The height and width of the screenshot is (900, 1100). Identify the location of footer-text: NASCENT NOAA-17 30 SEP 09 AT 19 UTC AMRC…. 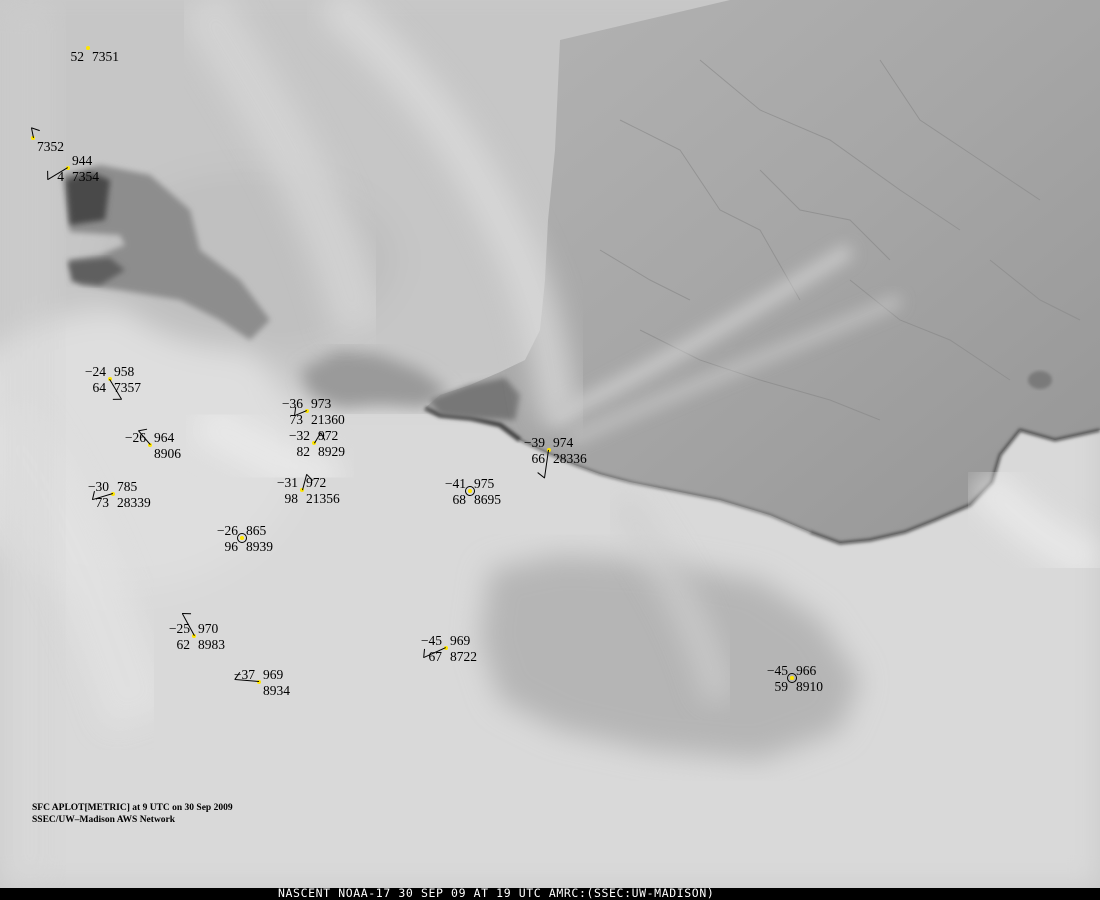
(496, 893).